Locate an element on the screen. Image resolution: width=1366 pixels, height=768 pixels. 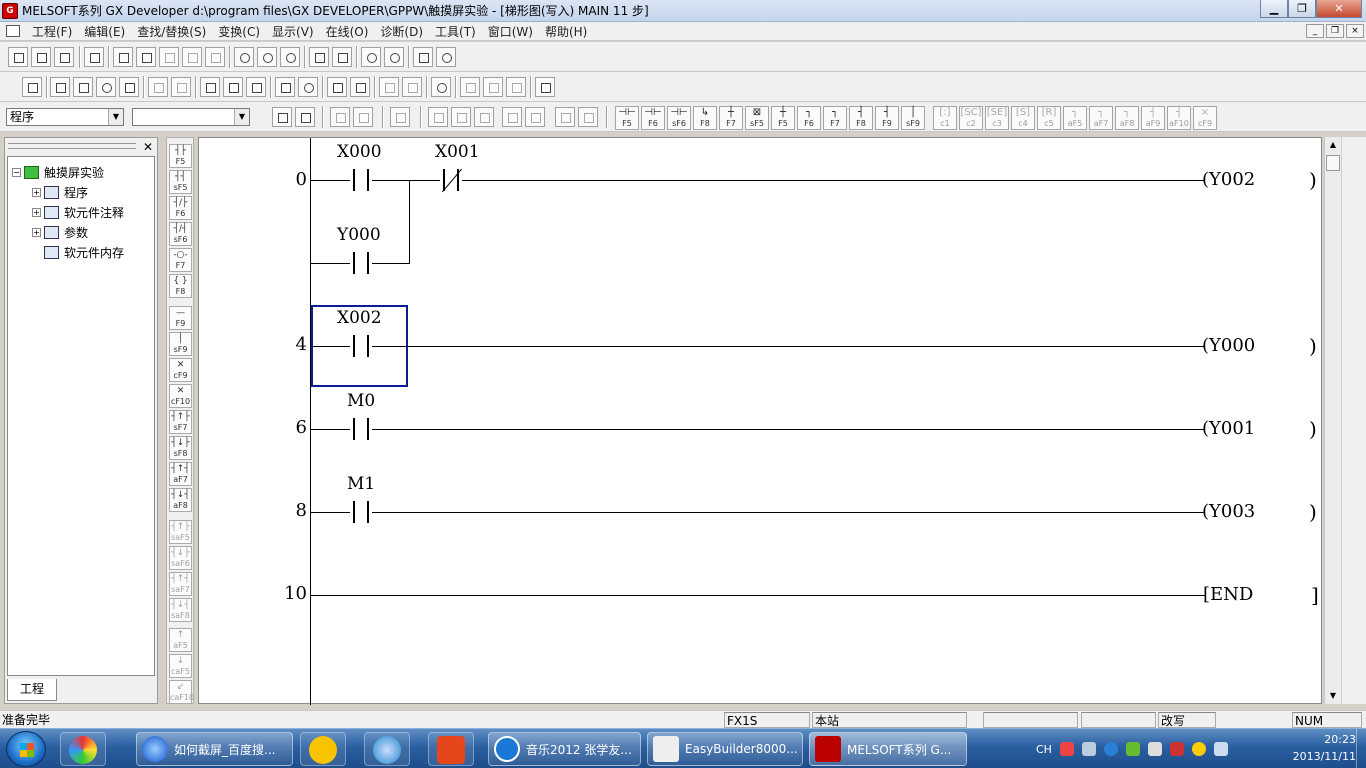
coil-y003: (Y003 is located at coordinates (1228, 512).